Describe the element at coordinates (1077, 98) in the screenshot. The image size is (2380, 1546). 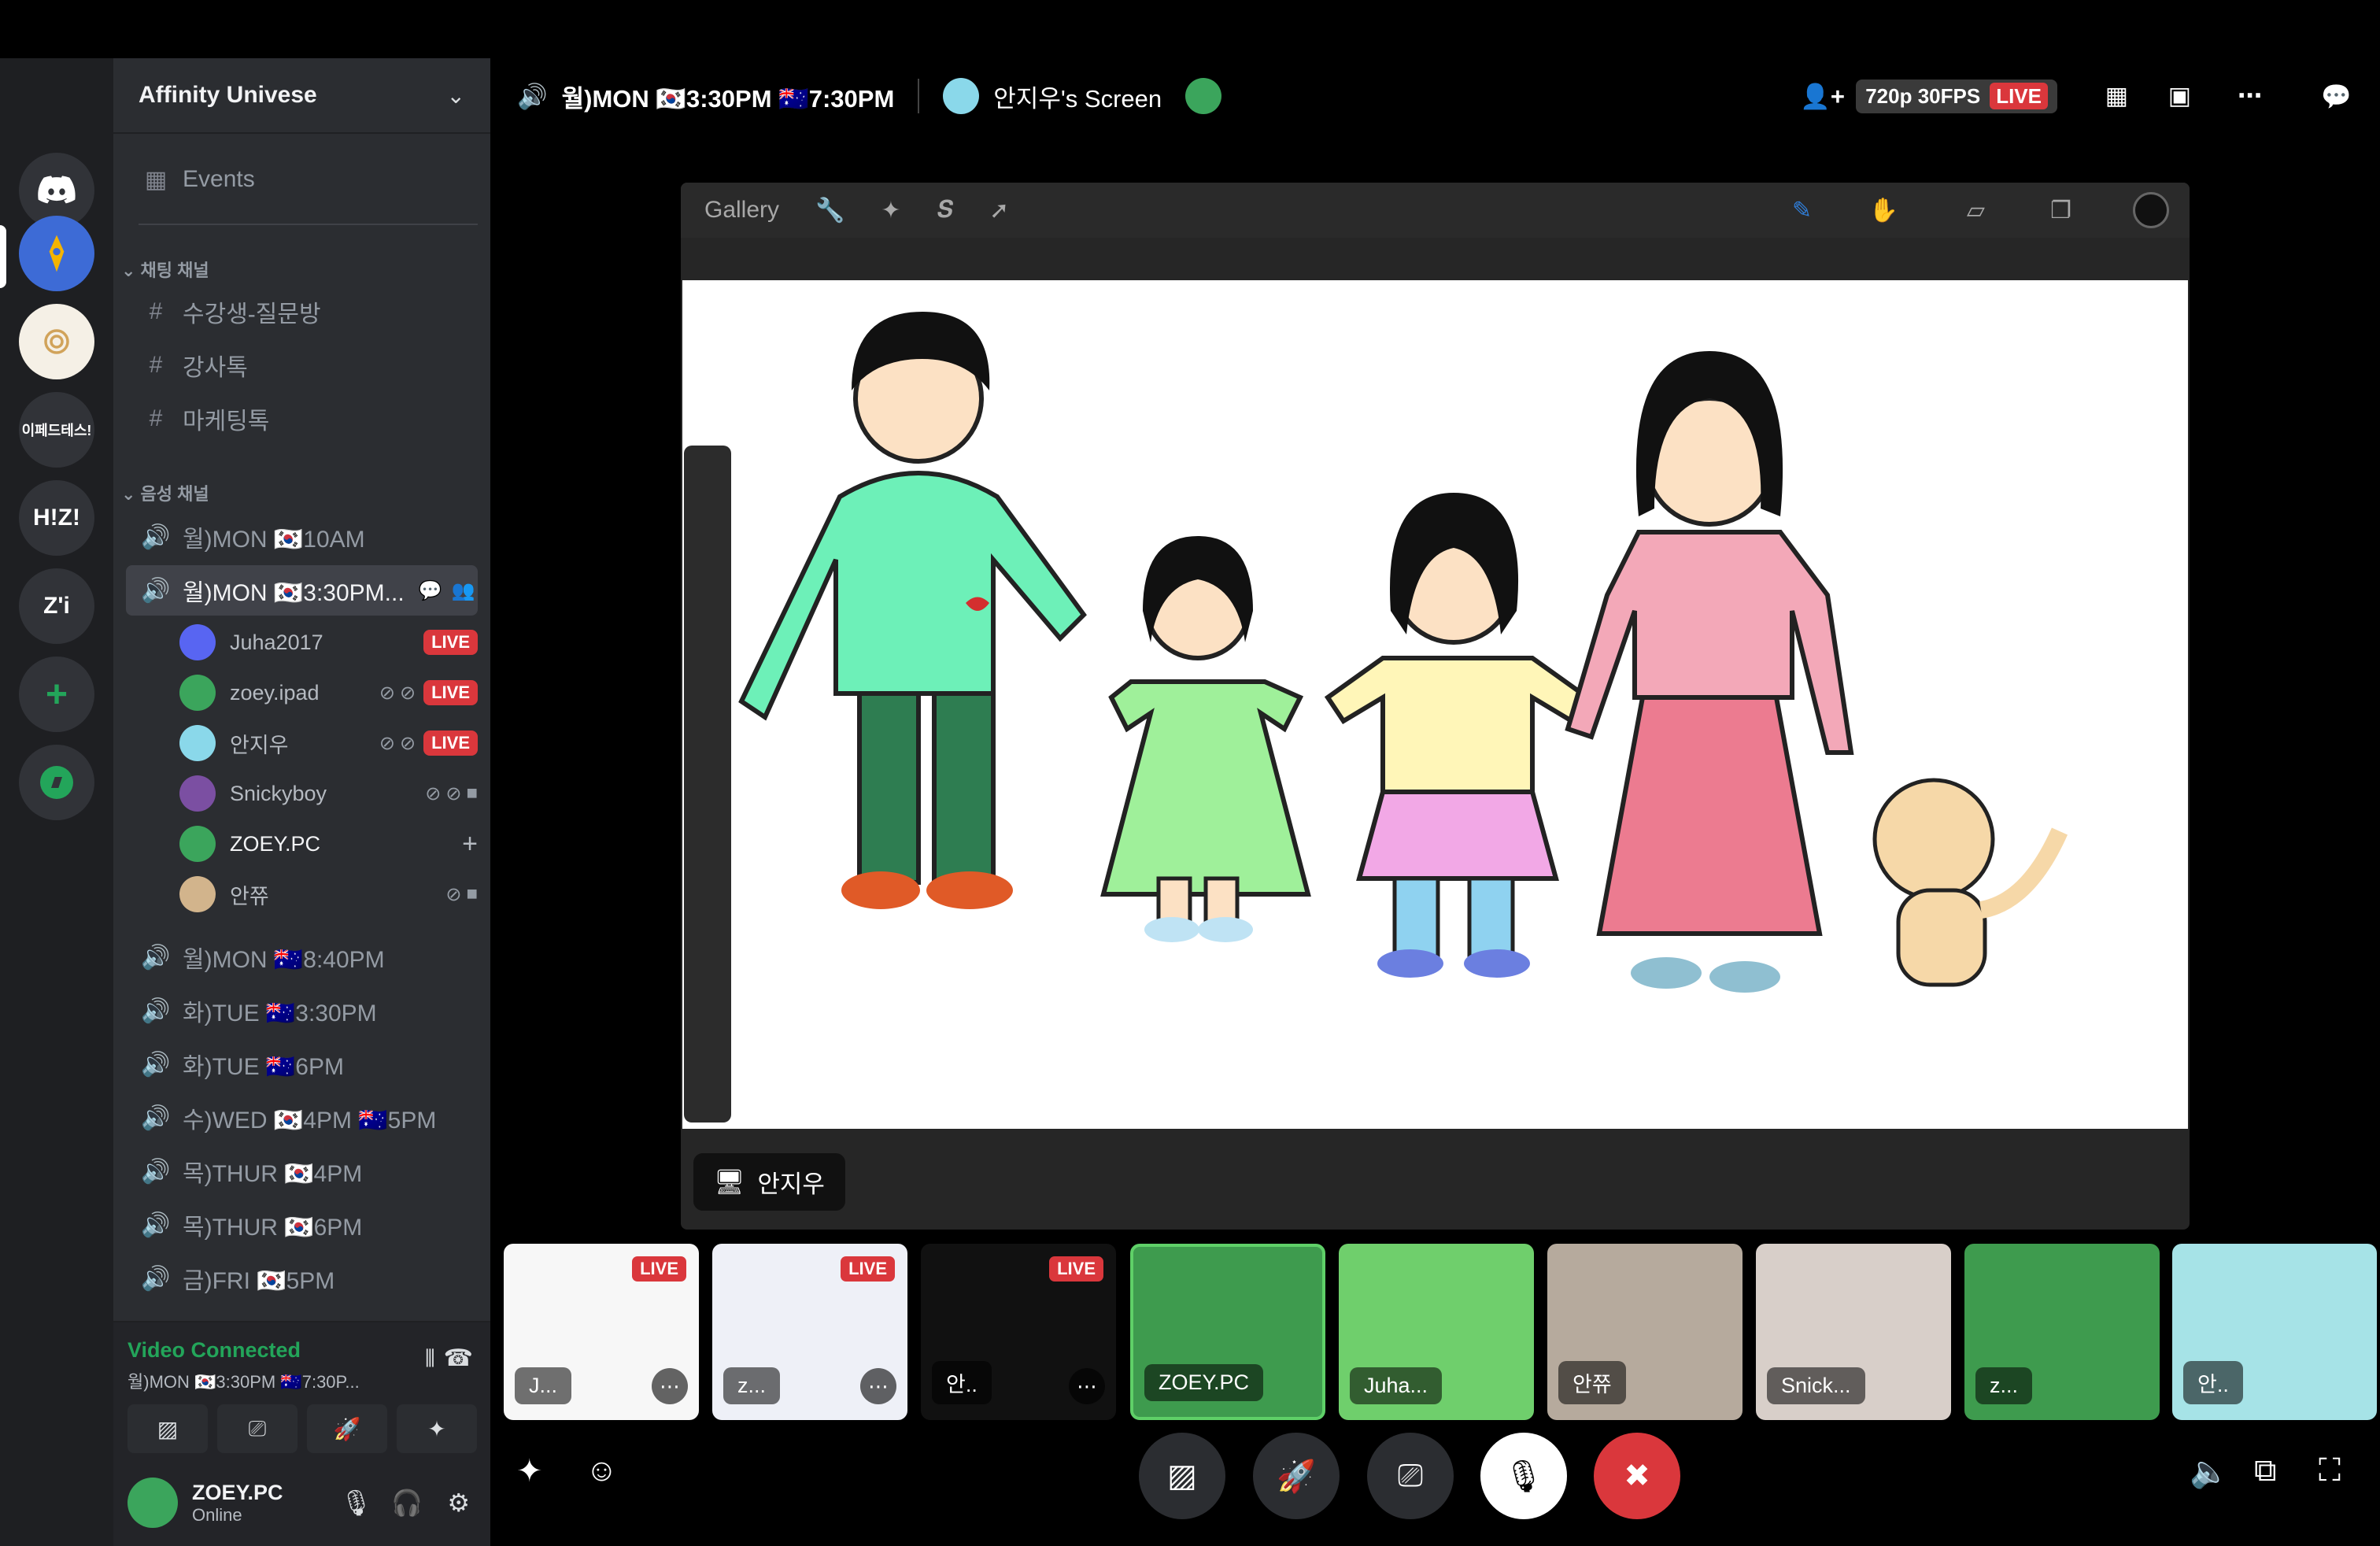
I see `screen-title: 안지우's Screen` at that location.